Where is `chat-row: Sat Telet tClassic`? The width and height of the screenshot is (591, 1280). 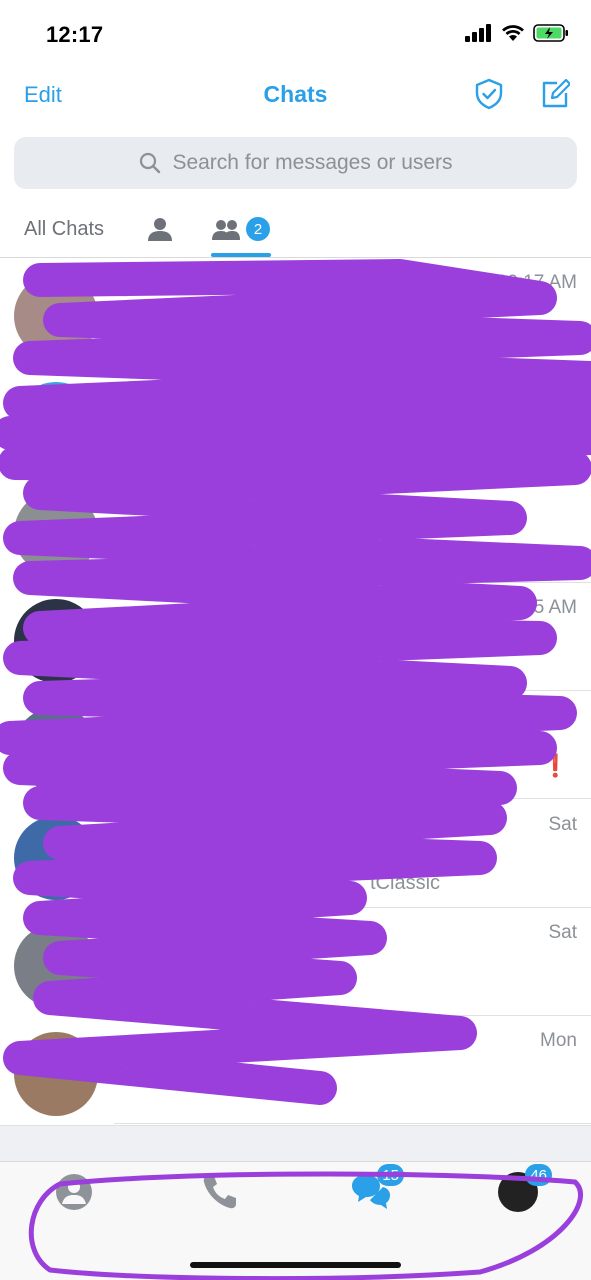 chat-row: Sat Telet tClassic is located at coordinates (295, 854).